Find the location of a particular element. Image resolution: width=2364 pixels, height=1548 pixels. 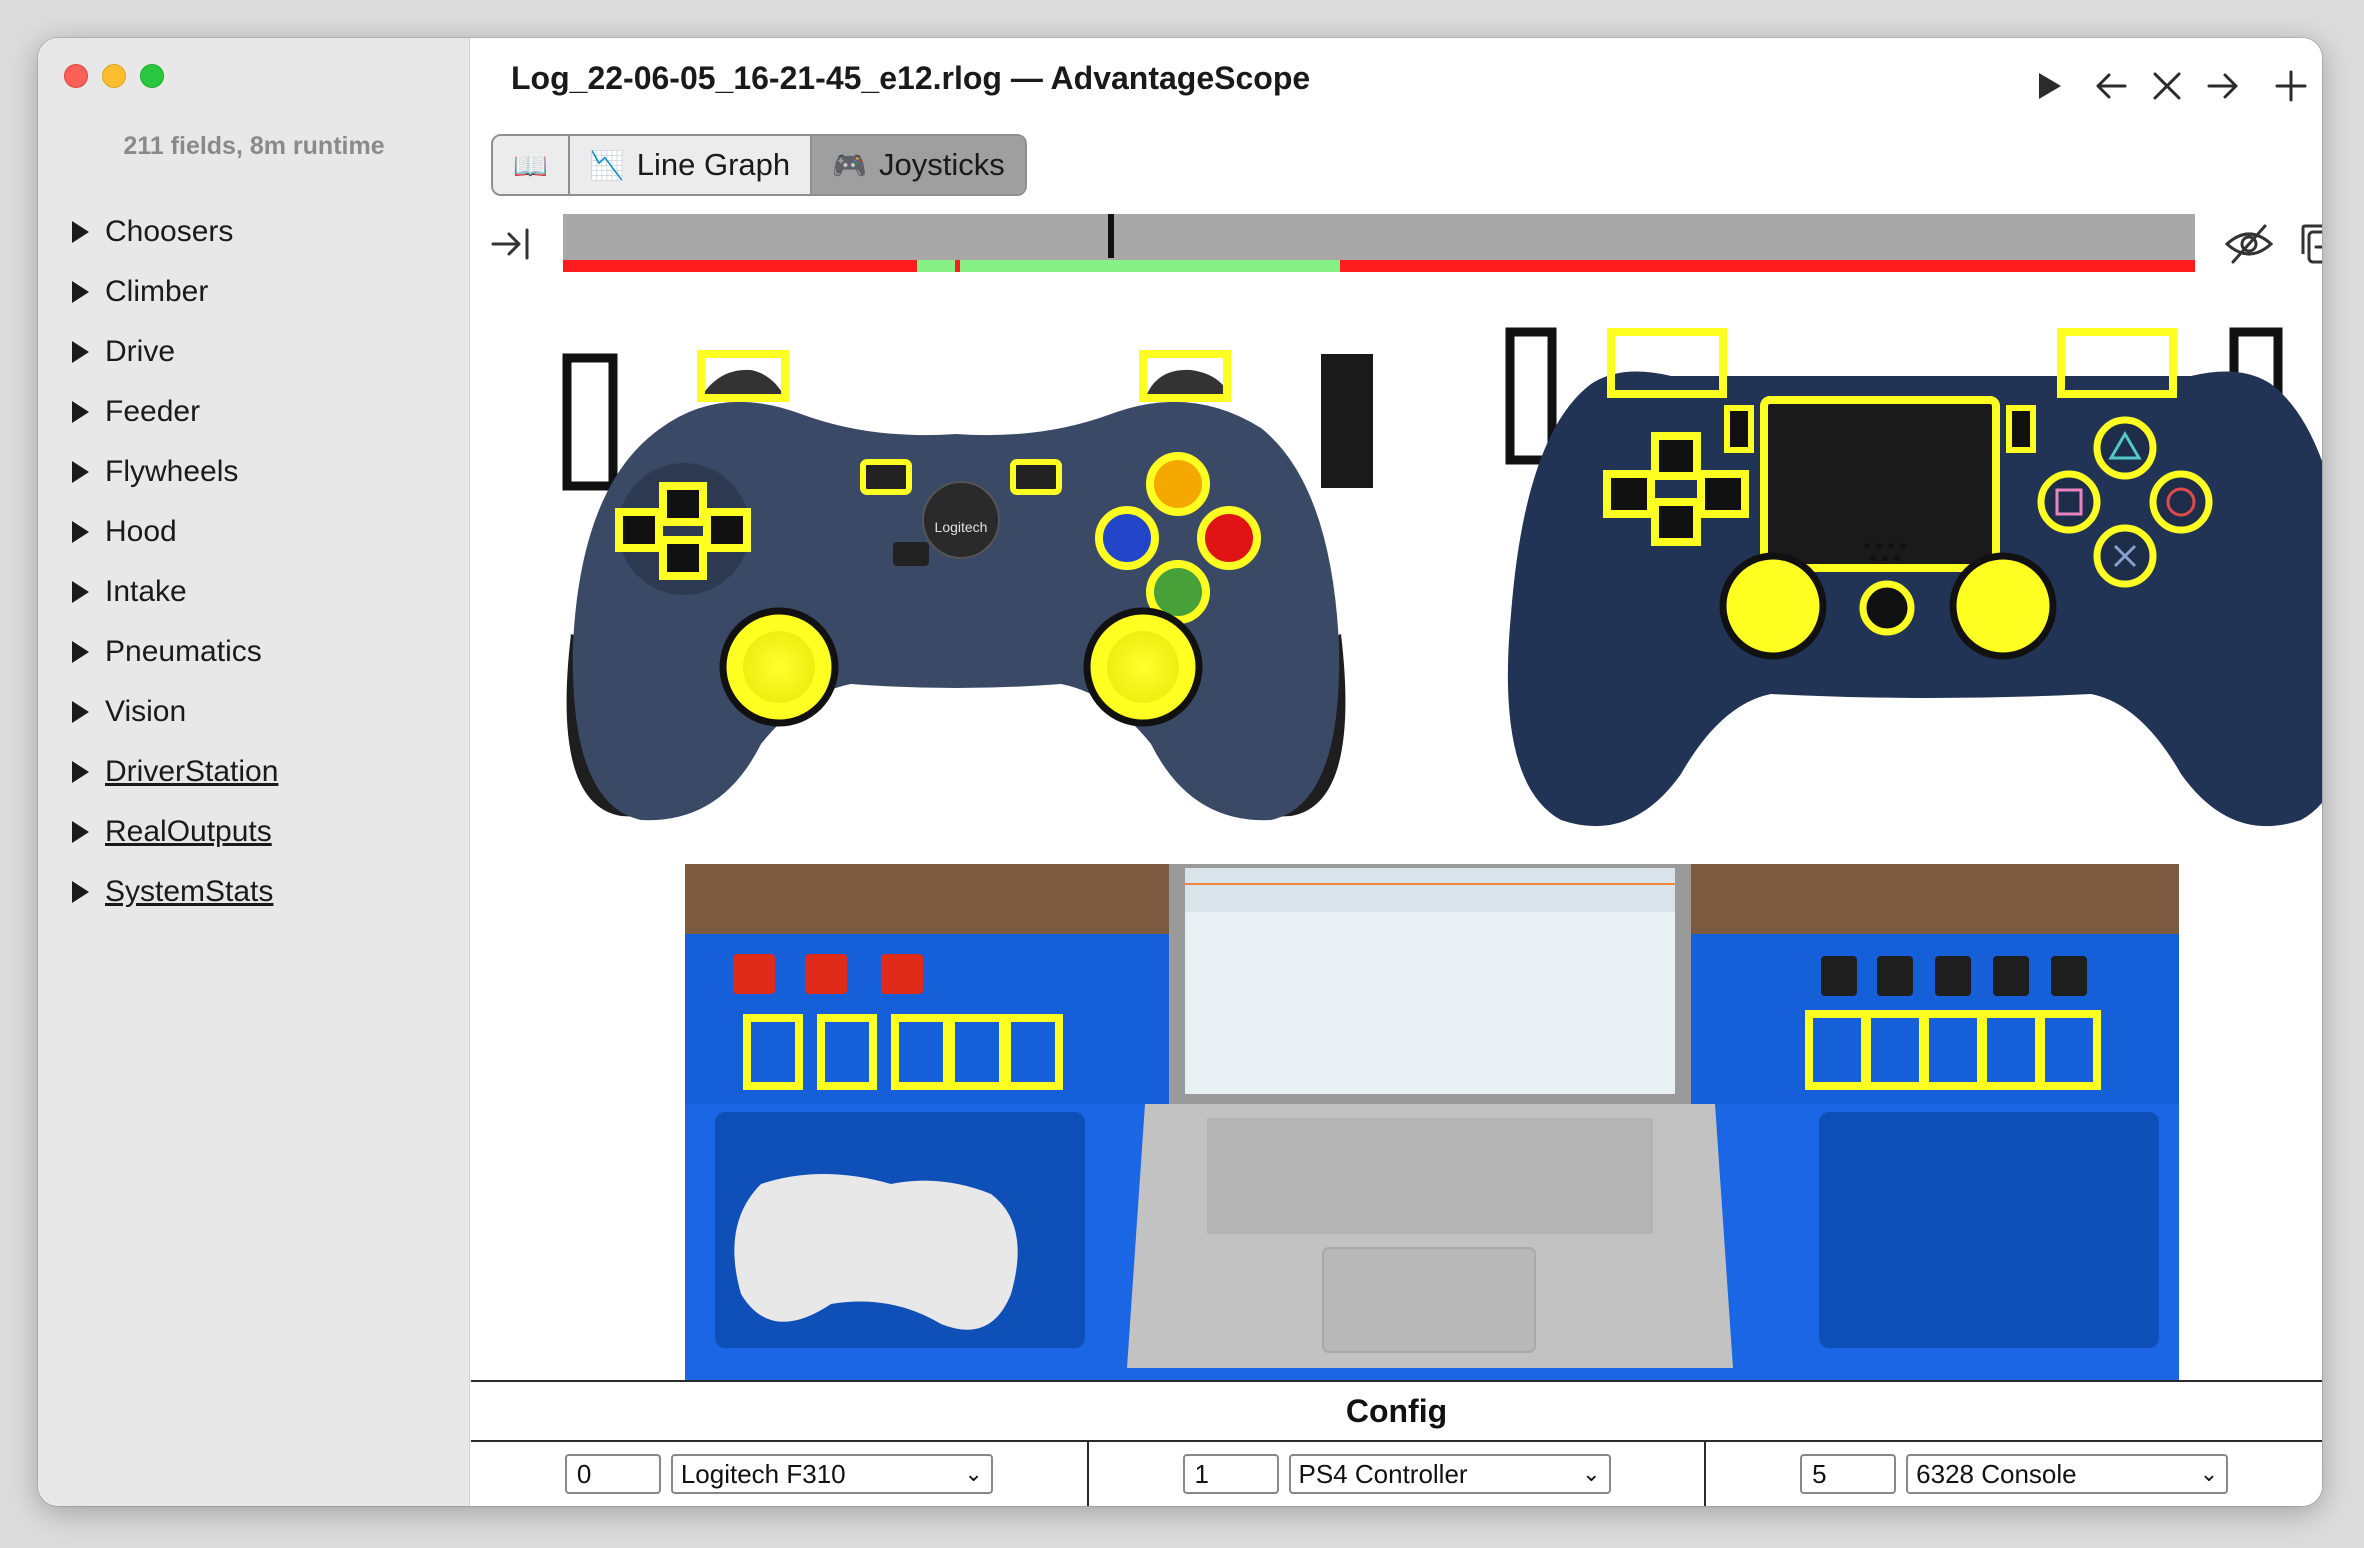

logitech-f310-controller: Logitech is located at coordinates (967, 585).